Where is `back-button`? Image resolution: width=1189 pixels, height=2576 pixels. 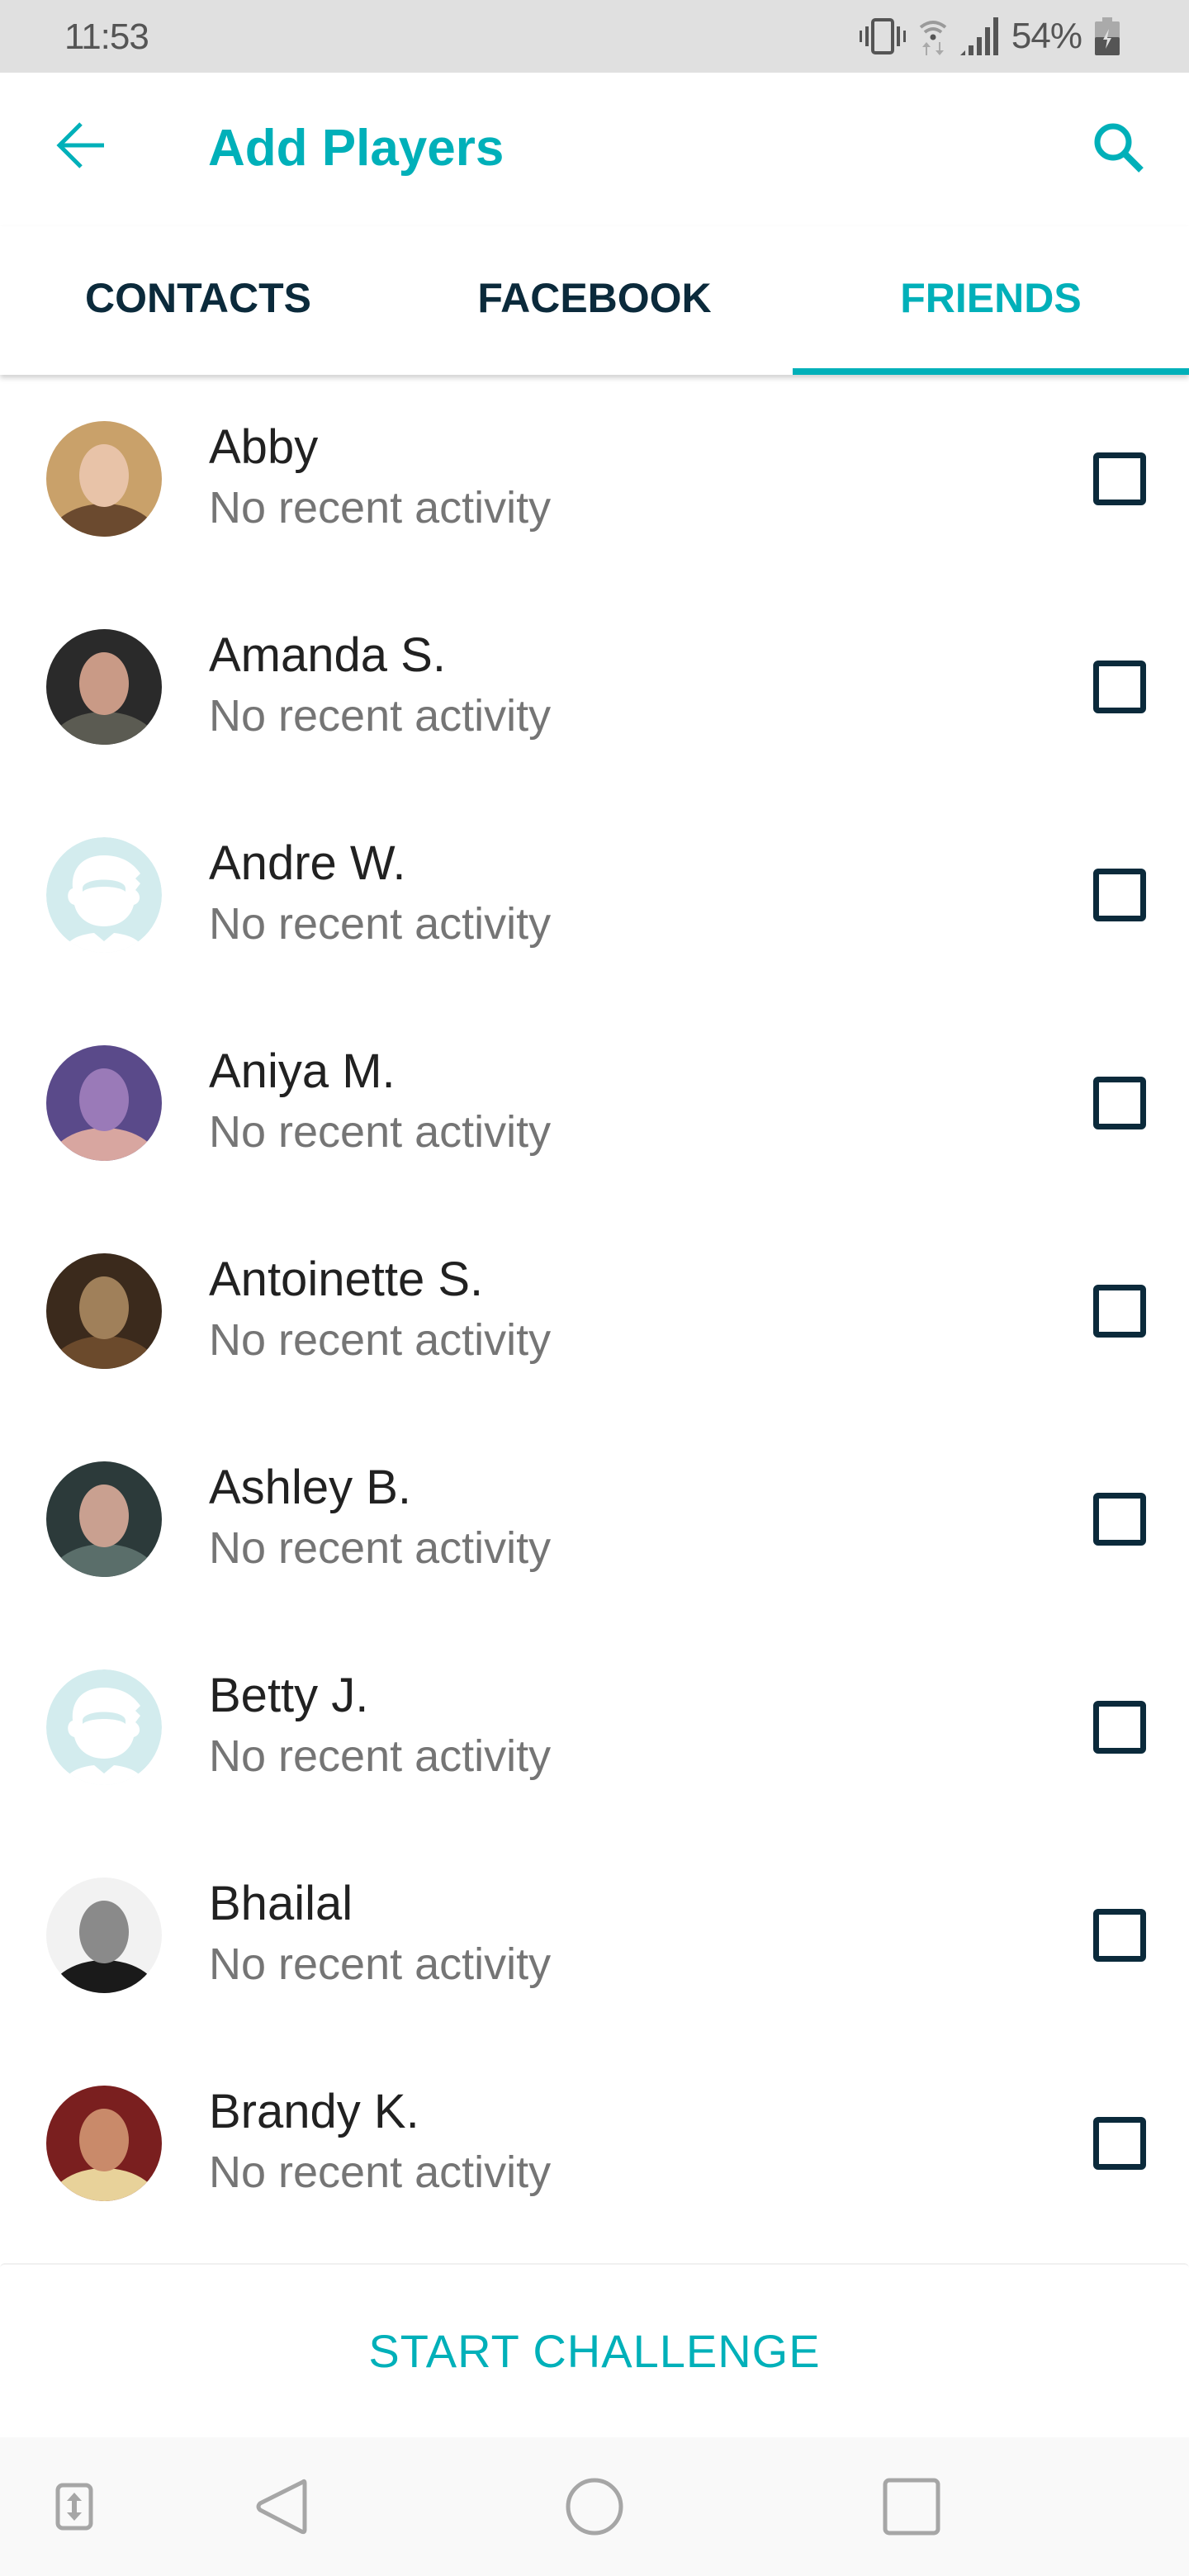 back-button is located at coordinates (81, 145).